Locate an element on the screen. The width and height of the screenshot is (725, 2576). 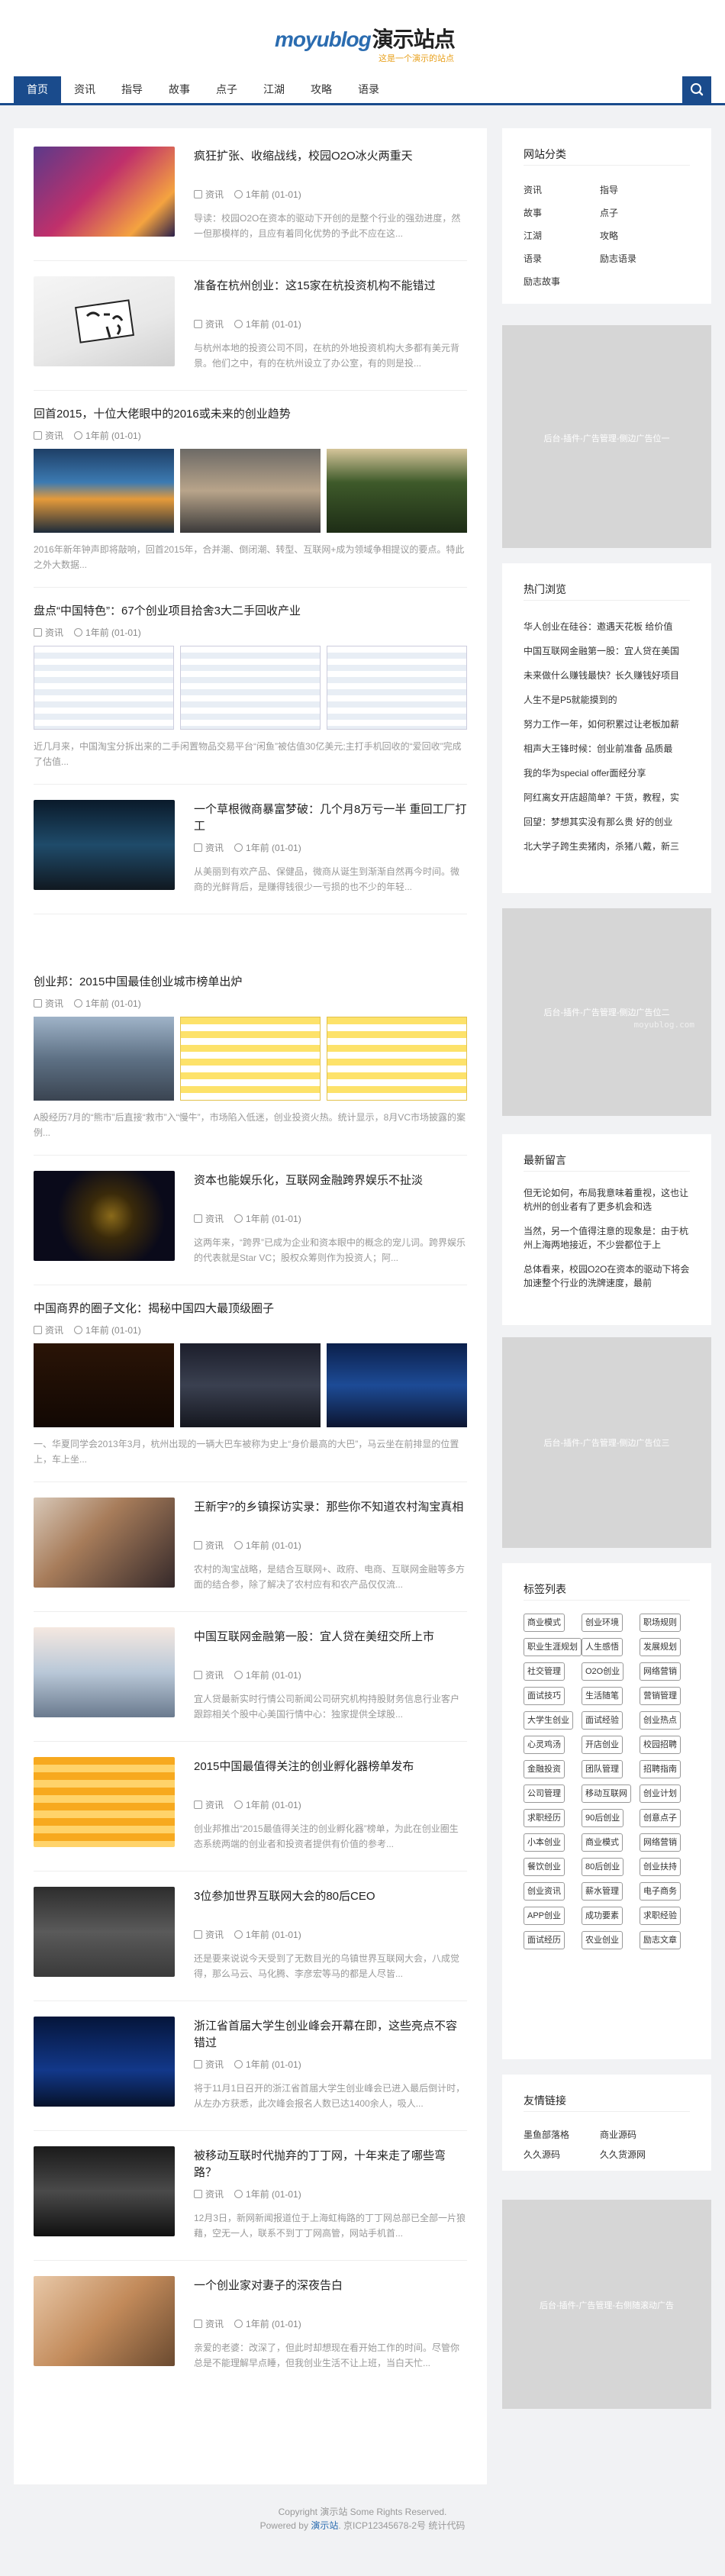
category-link: 攻略 is located at coordinates (609, 236).